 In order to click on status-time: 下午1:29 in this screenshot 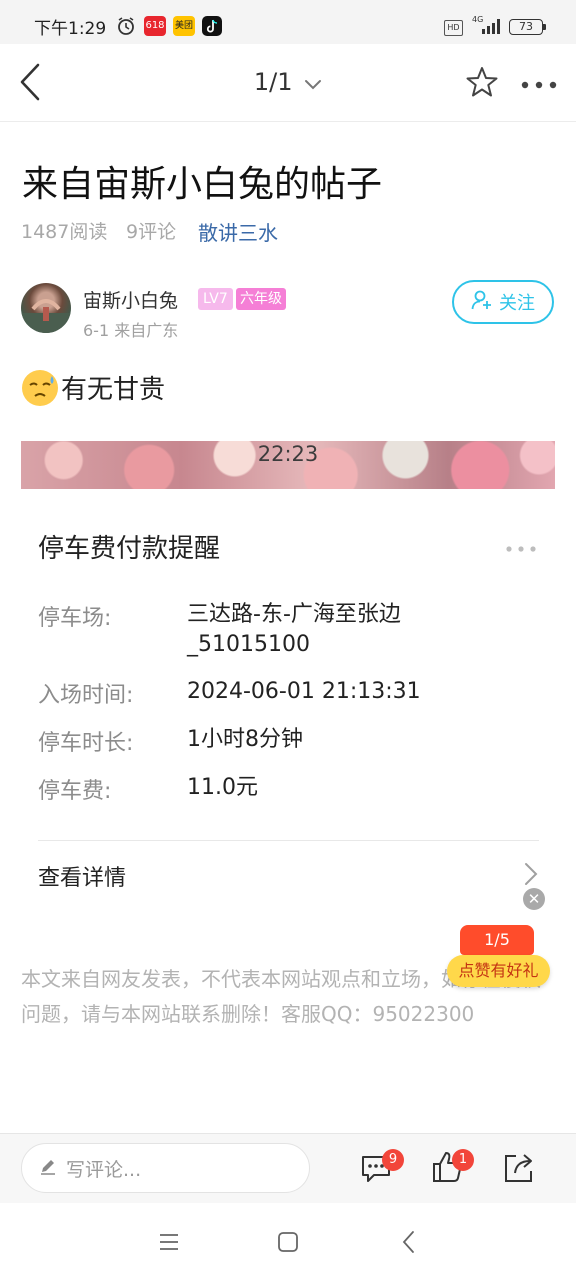, I will do `click(70, 29)`.